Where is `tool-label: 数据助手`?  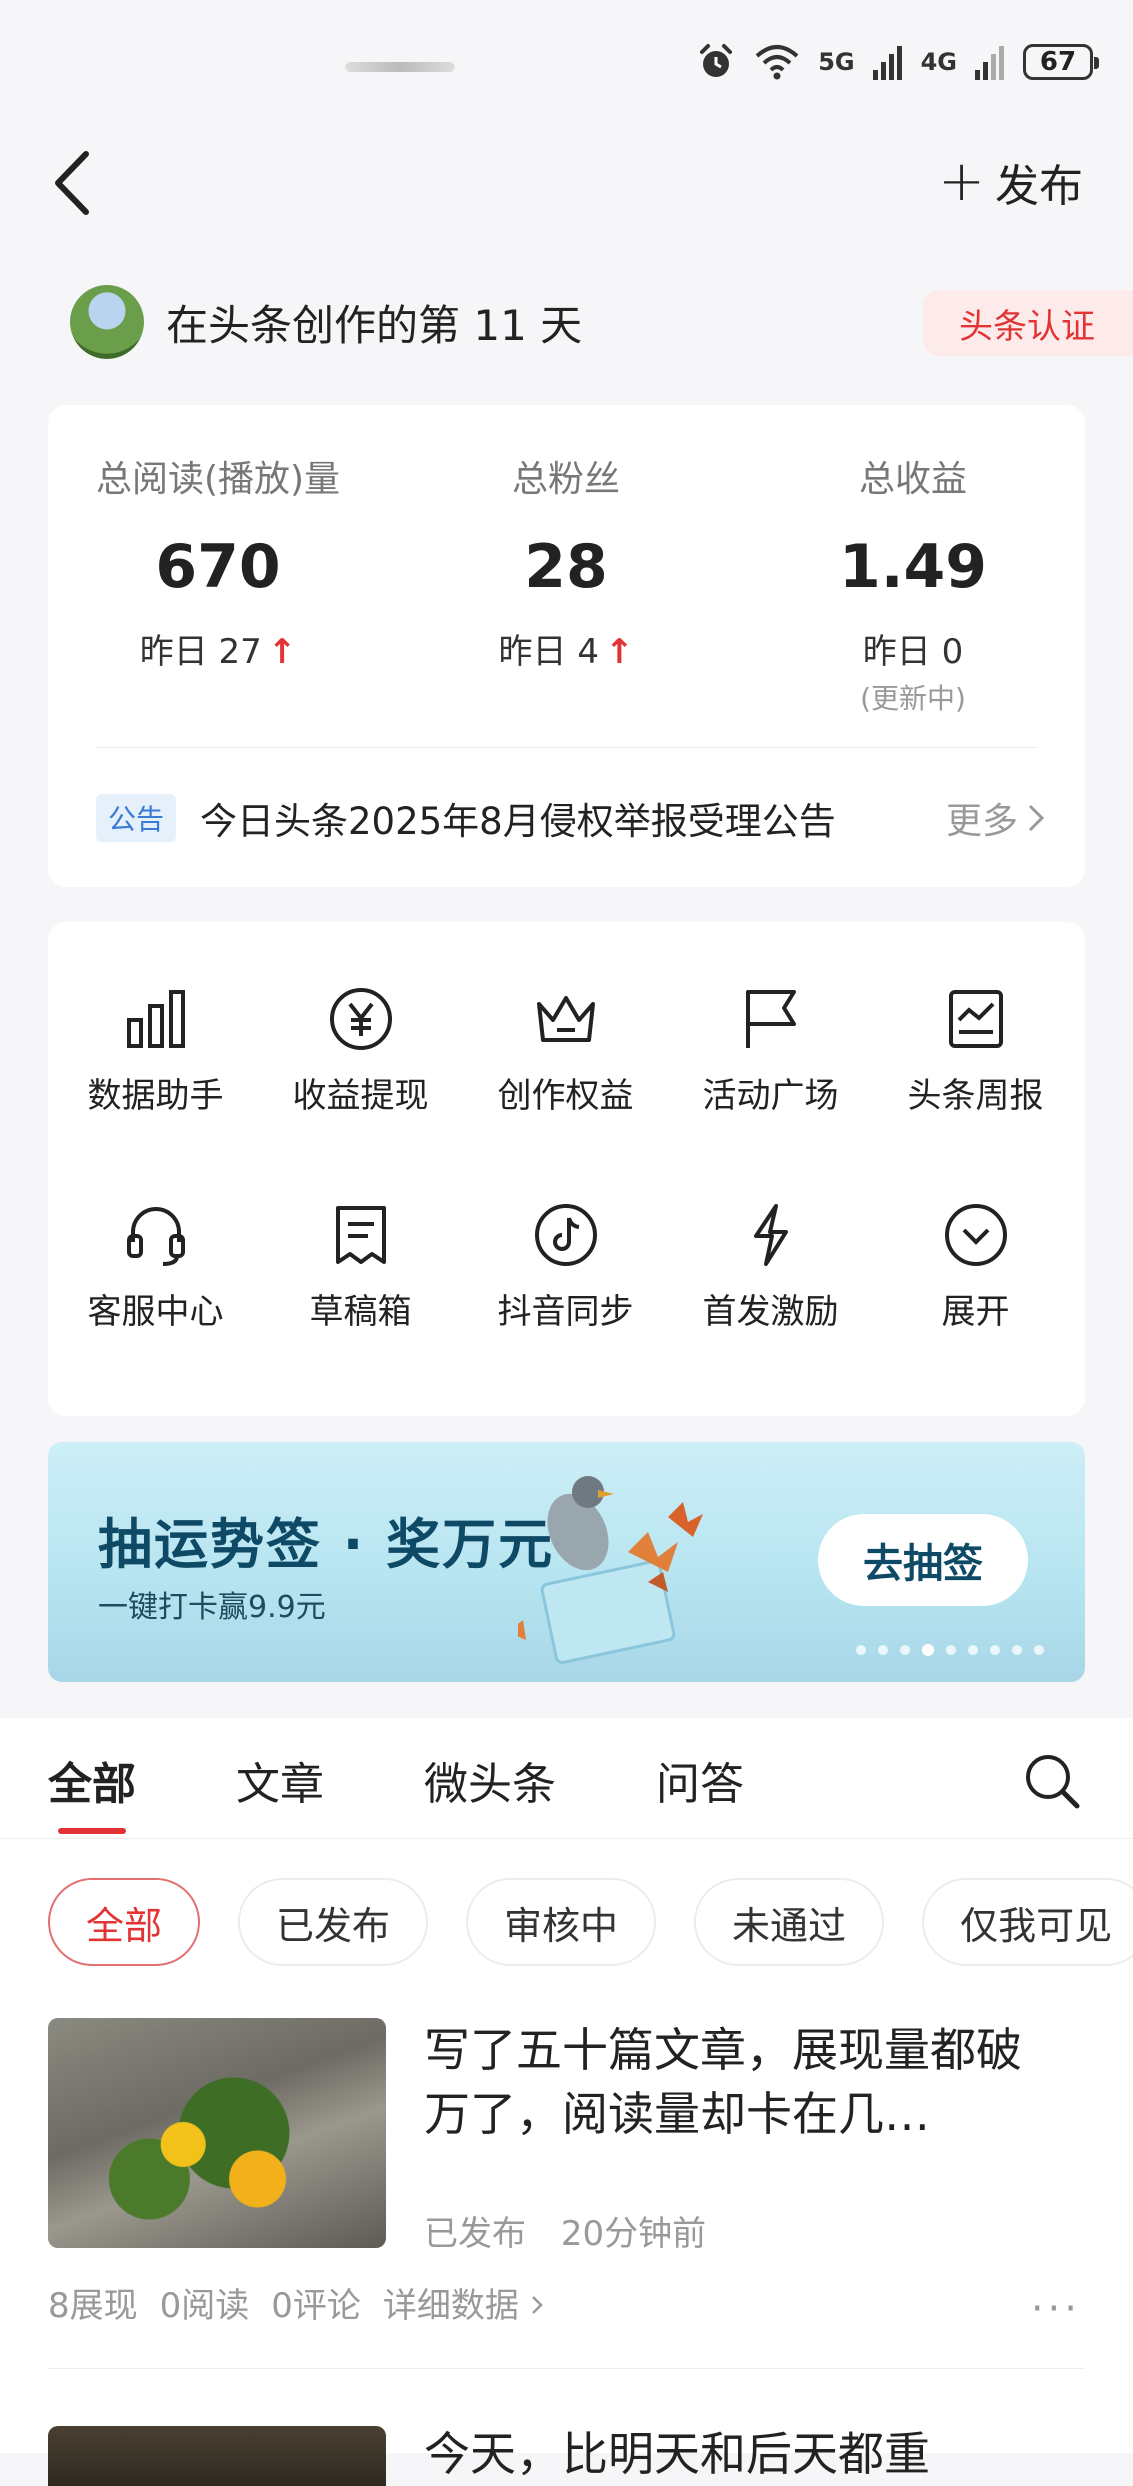
tool-label: 数据助手 is located at coordinates (155, 1096).